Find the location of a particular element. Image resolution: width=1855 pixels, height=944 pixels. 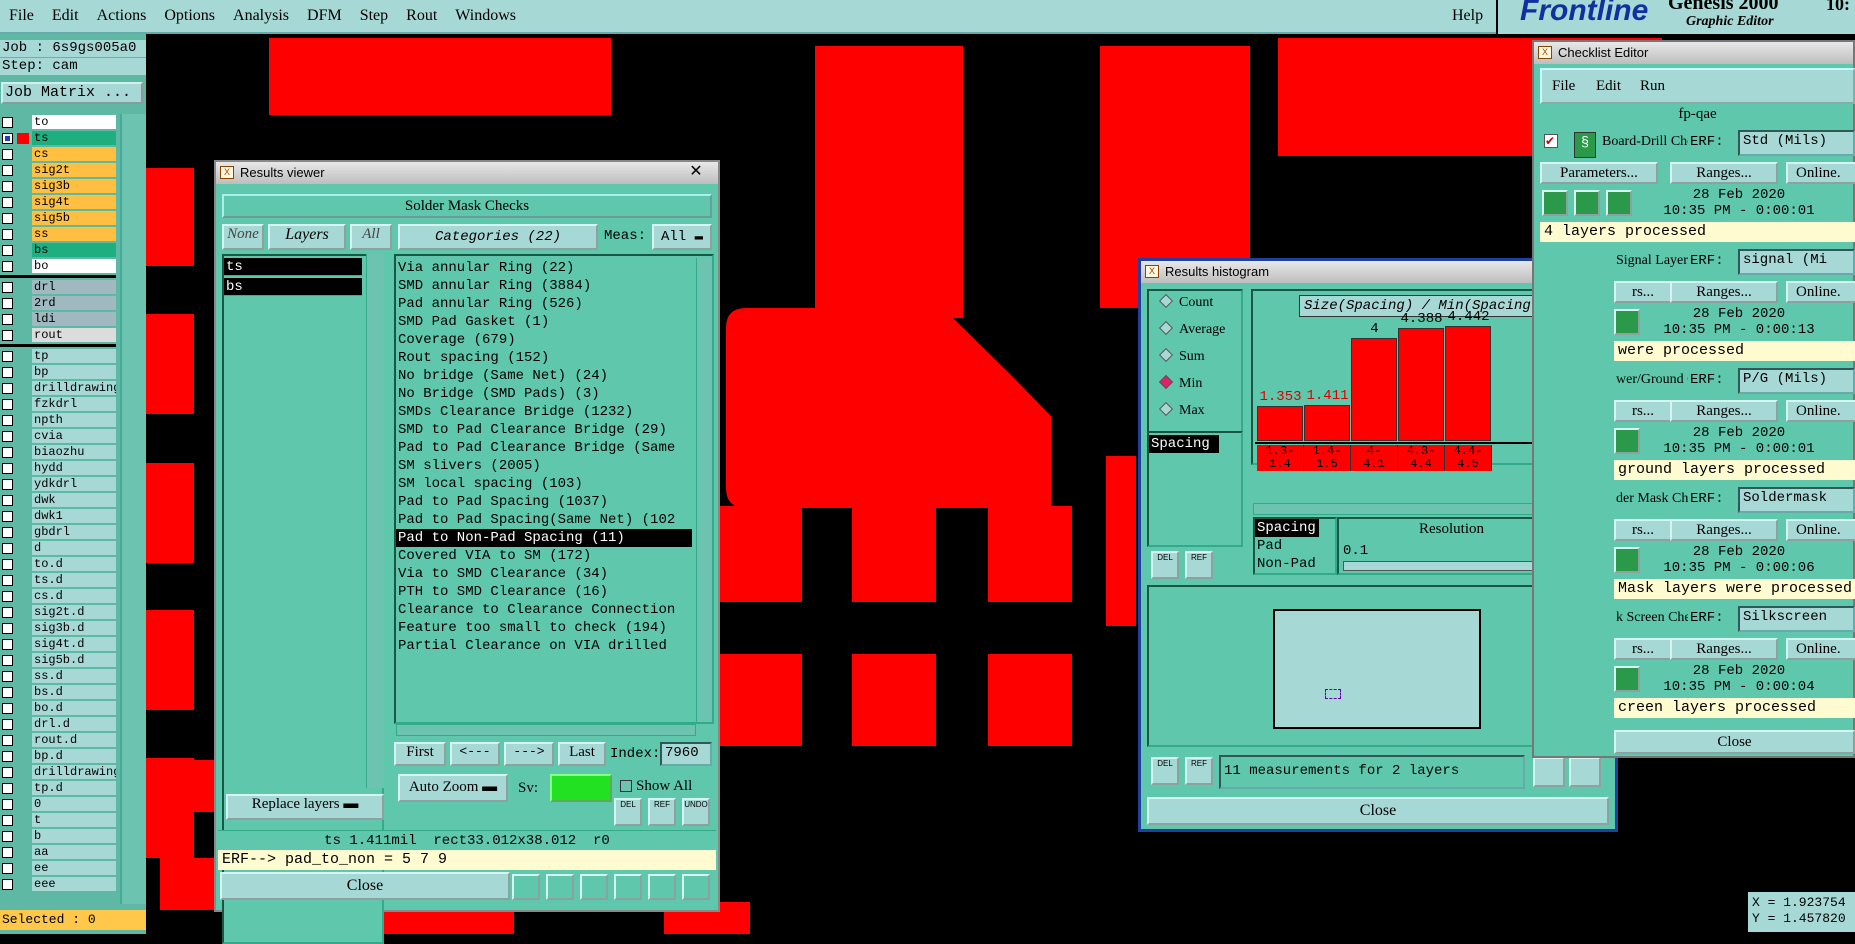

row-checkbox: ✔ is located at coordinates (1551, 141).